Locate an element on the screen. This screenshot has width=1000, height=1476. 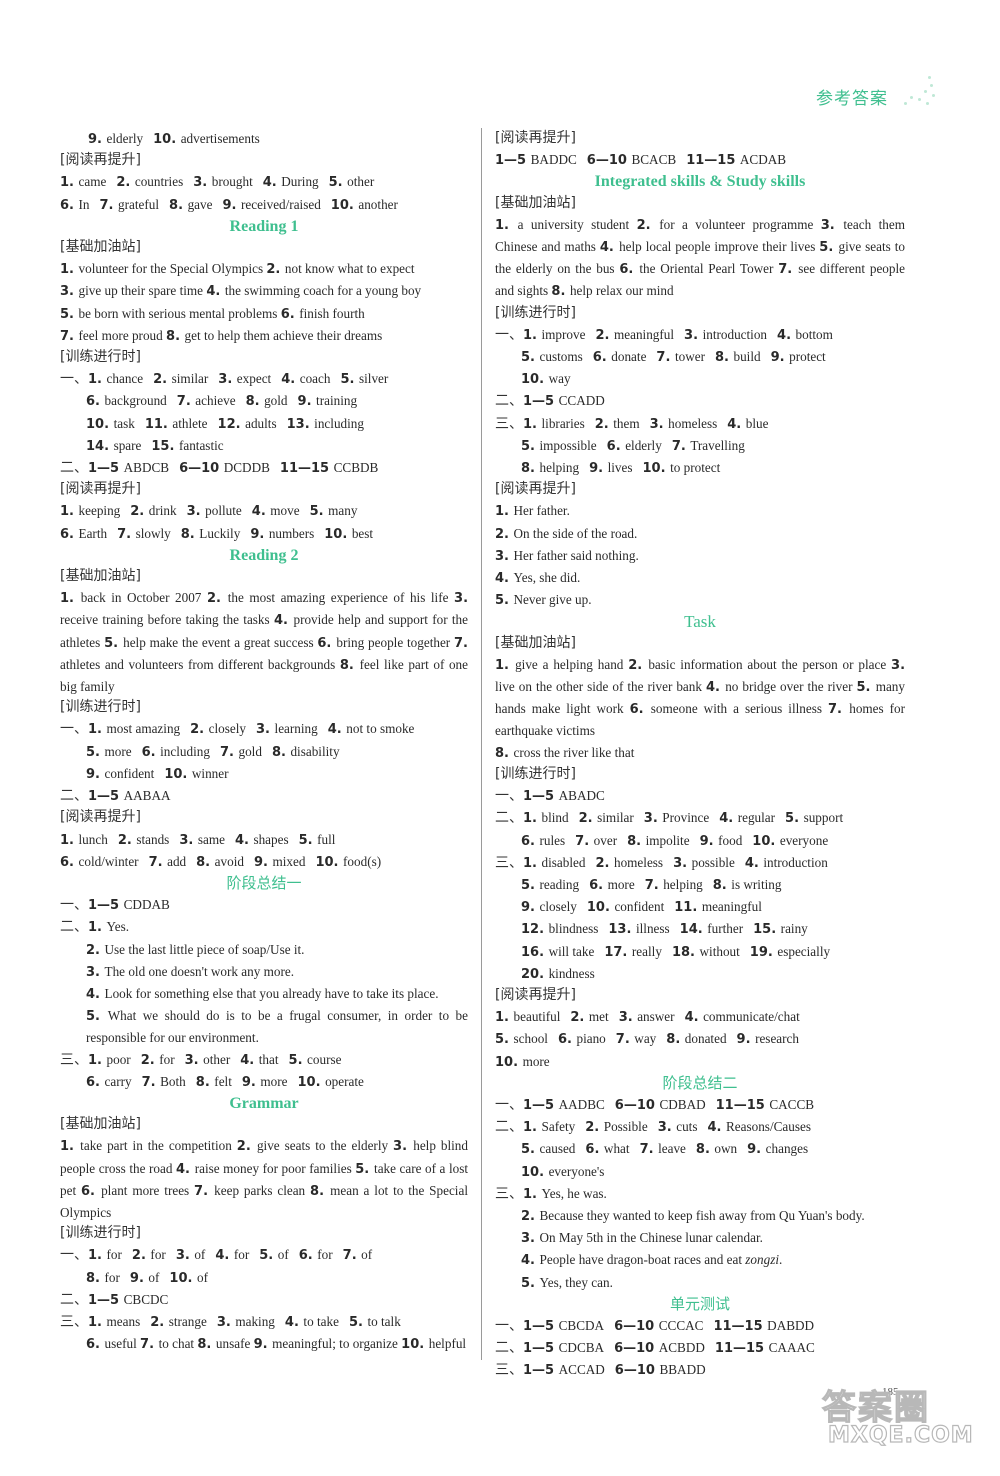
watermark-text-en: MXQE.COM is located at coordinates (900, 1435).